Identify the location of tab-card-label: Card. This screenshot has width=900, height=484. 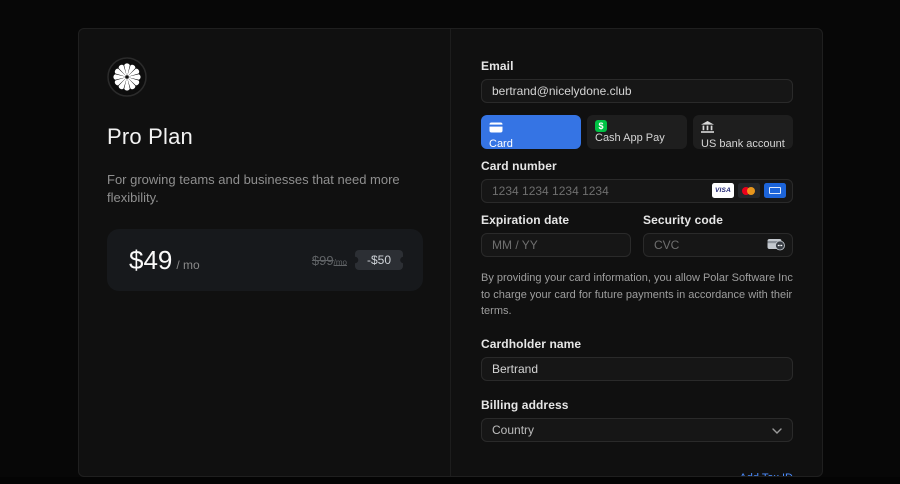
(501, 144).